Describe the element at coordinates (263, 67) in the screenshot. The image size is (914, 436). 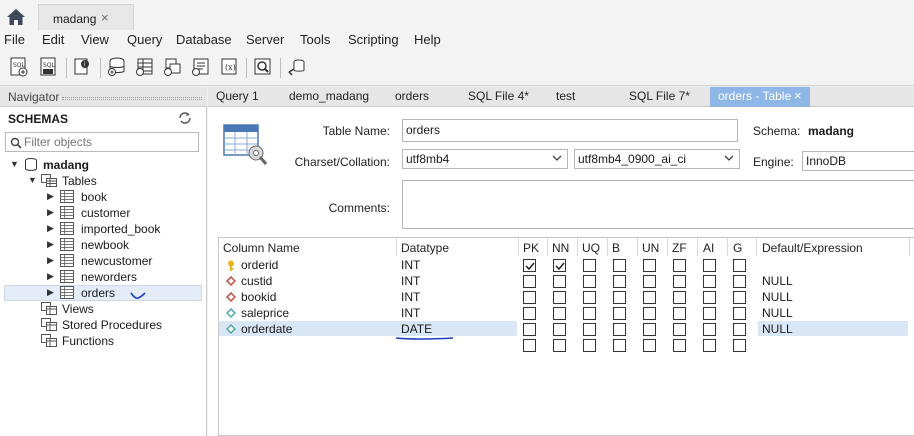
I see `search-table-data-icon` at that location.